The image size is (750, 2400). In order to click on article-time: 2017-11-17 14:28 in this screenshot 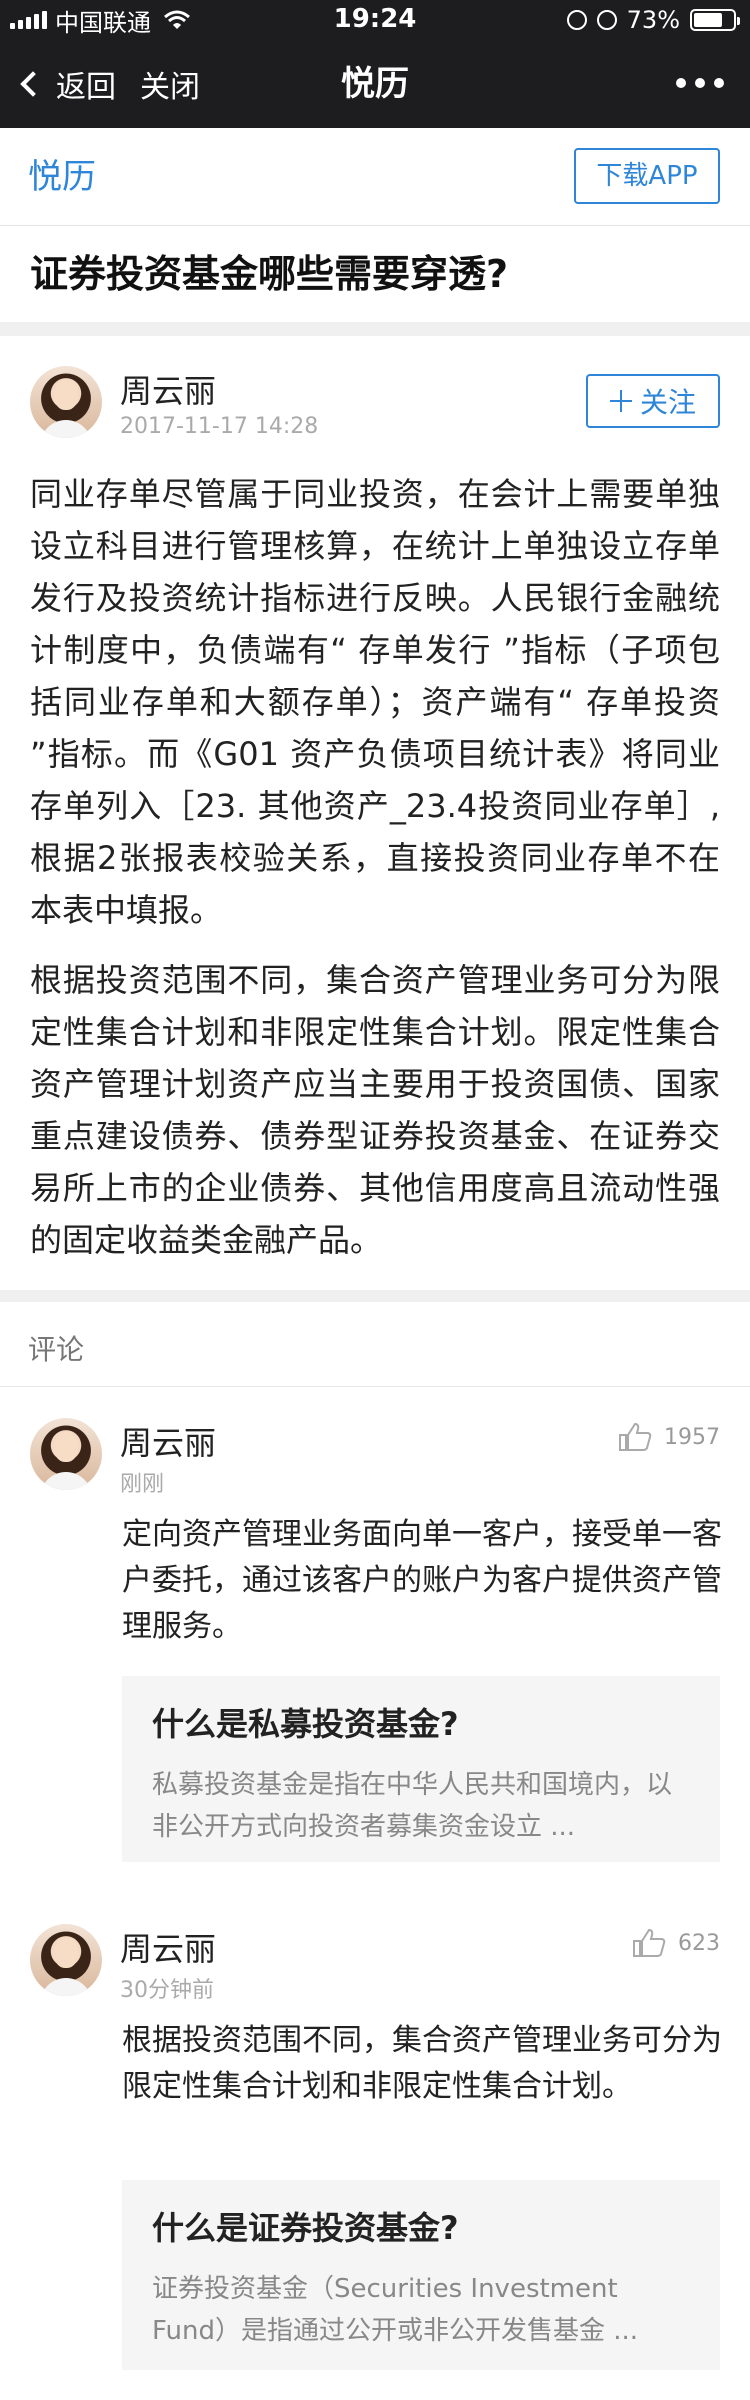, I will do `click(219, 426)`.